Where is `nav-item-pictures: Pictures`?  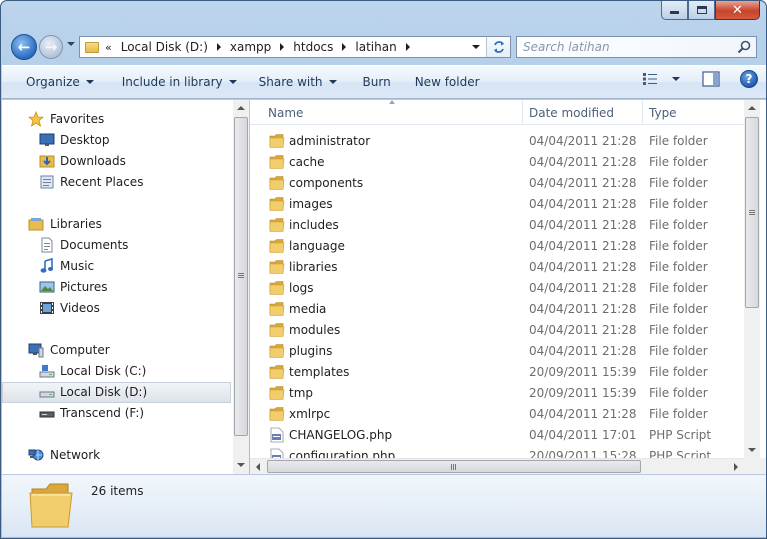 nav-item-pictures: Pictures is located at coordinates (116, 287).